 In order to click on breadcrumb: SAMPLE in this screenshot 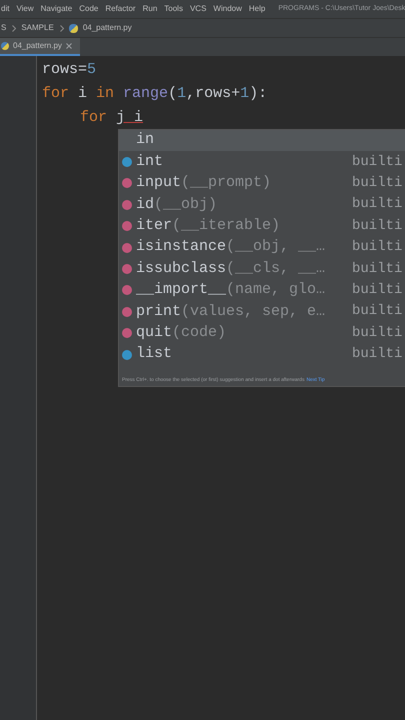, I will do `click(37, 28)`.